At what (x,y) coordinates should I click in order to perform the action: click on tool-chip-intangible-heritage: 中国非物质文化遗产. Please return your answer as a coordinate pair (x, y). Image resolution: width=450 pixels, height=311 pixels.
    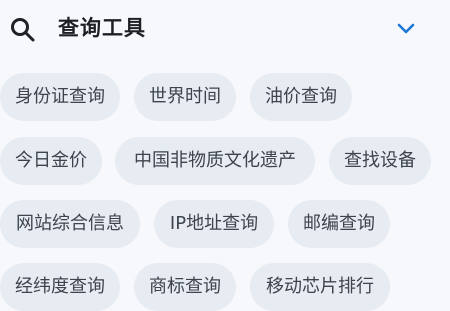
    Looking at the image, I should click on (215, 161).